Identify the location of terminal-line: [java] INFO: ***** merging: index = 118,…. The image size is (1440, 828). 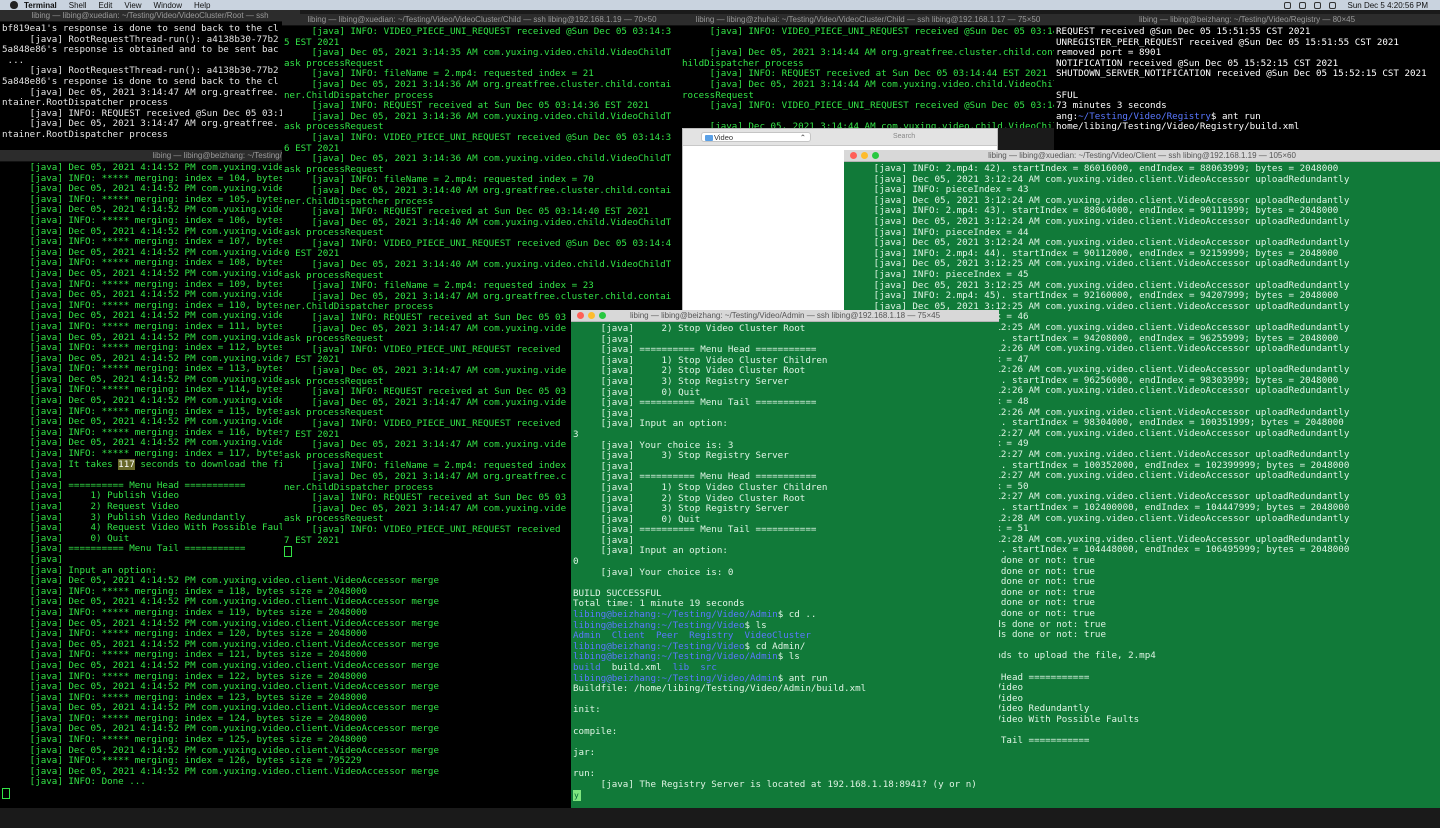
(198, 591).